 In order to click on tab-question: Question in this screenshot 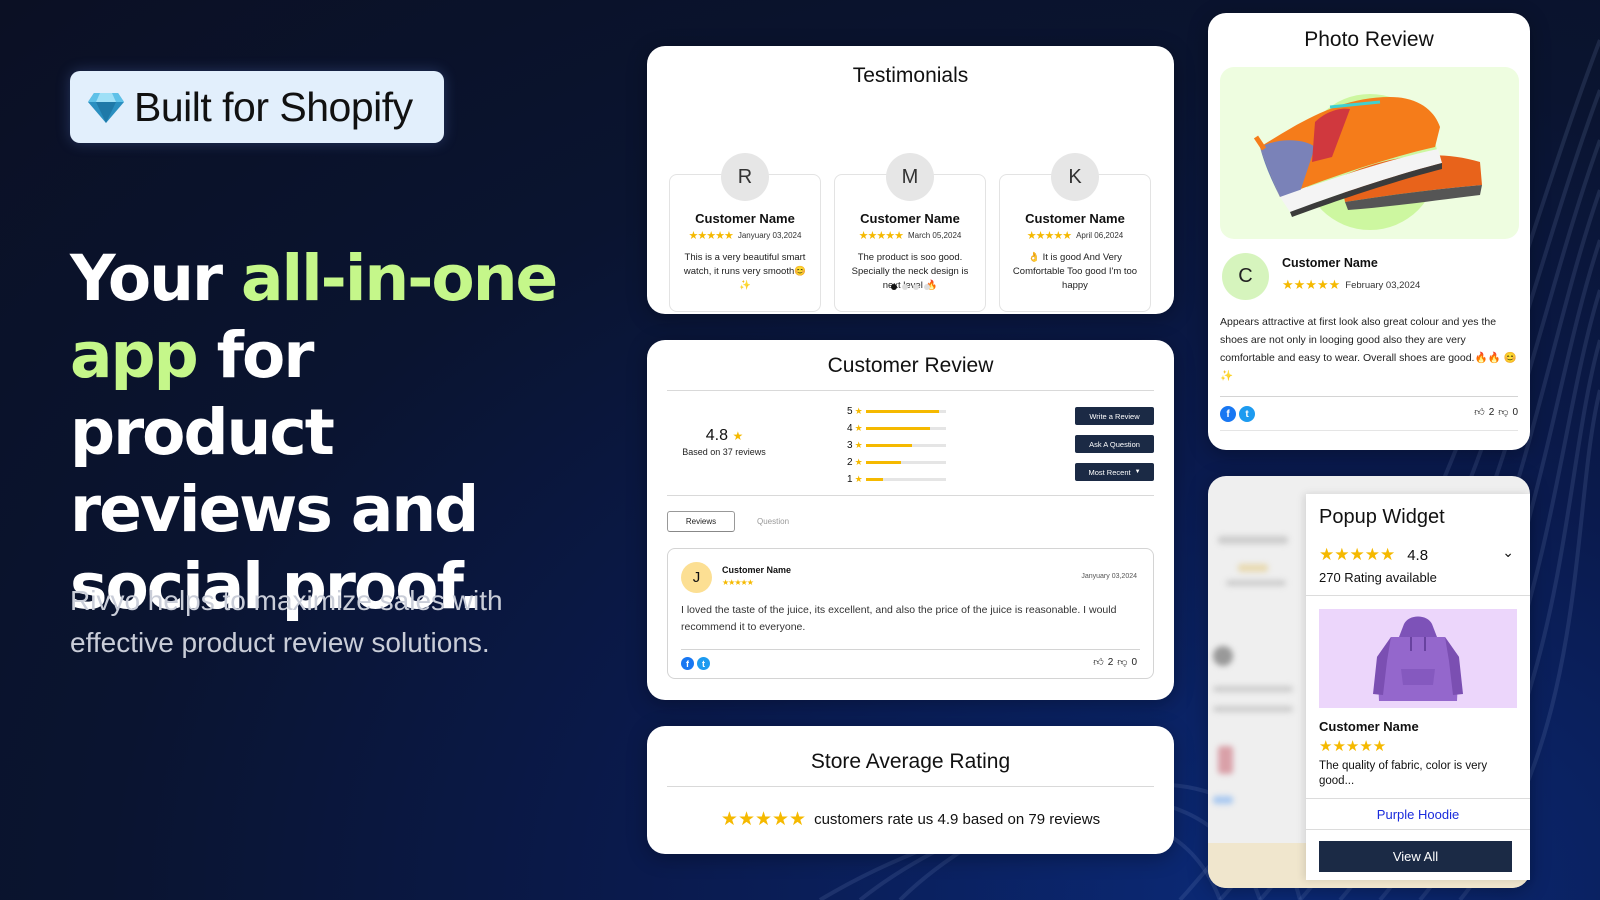, I will do `click(773, 521)`.